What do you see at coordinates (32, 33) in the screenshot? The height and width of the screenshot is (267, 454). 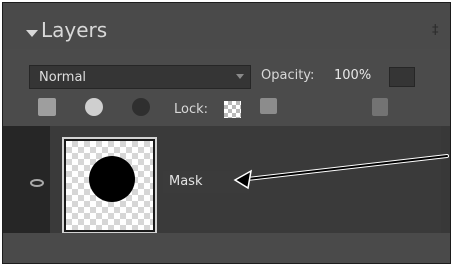 I see `collapse-triangle-icon` at bounding box center [32, 33].